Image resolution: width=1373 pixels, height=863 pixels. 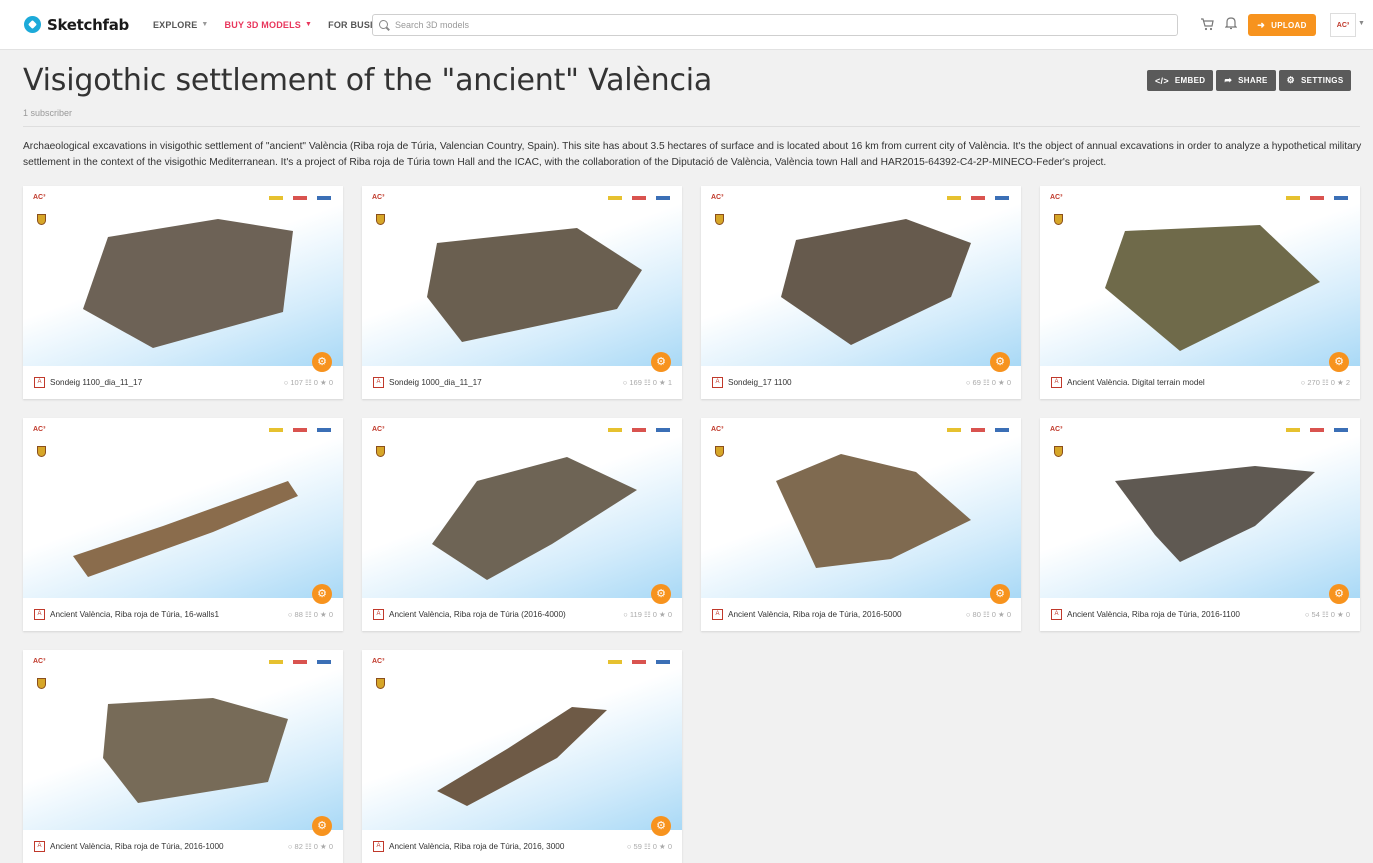 I want to click on model-name: Sondeig_17 1100, so click(x=847, y=382).